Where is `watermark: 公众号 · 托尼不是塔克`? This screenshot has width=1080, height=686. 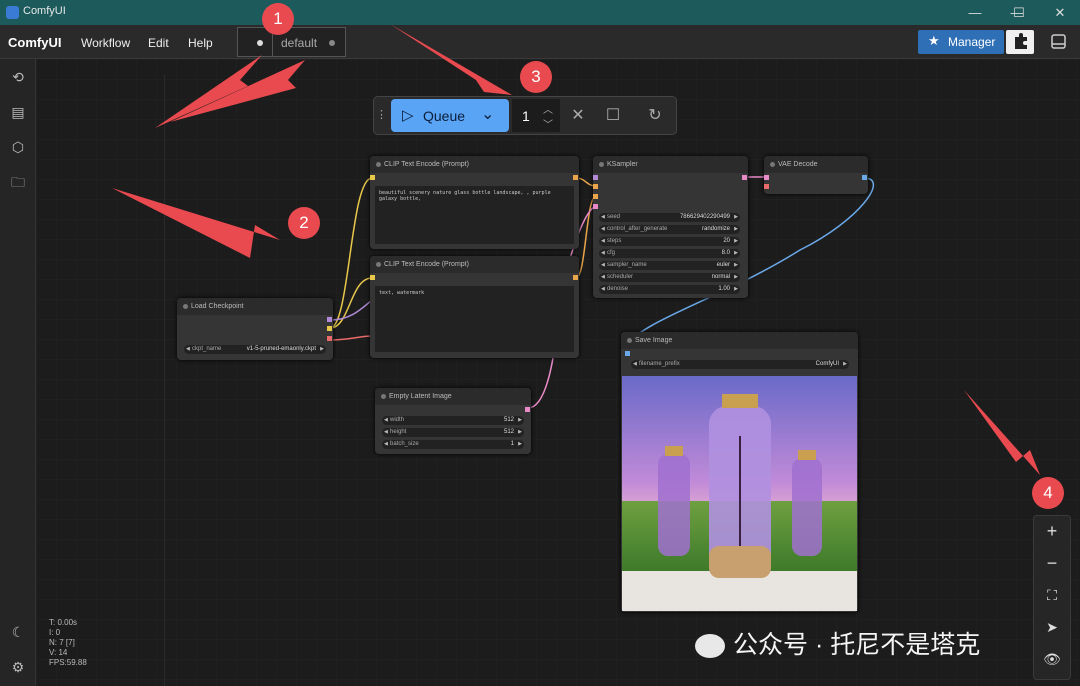
watermark: 公众号 · 托尼不是塔克 is located at coordinates (837, 643).